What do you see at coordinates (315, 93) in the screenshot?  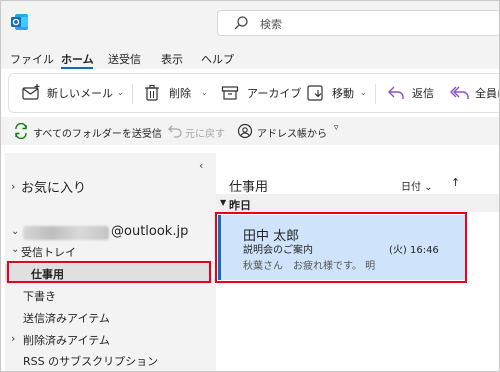 I see `move-icon` at bounding box center [315, 93].